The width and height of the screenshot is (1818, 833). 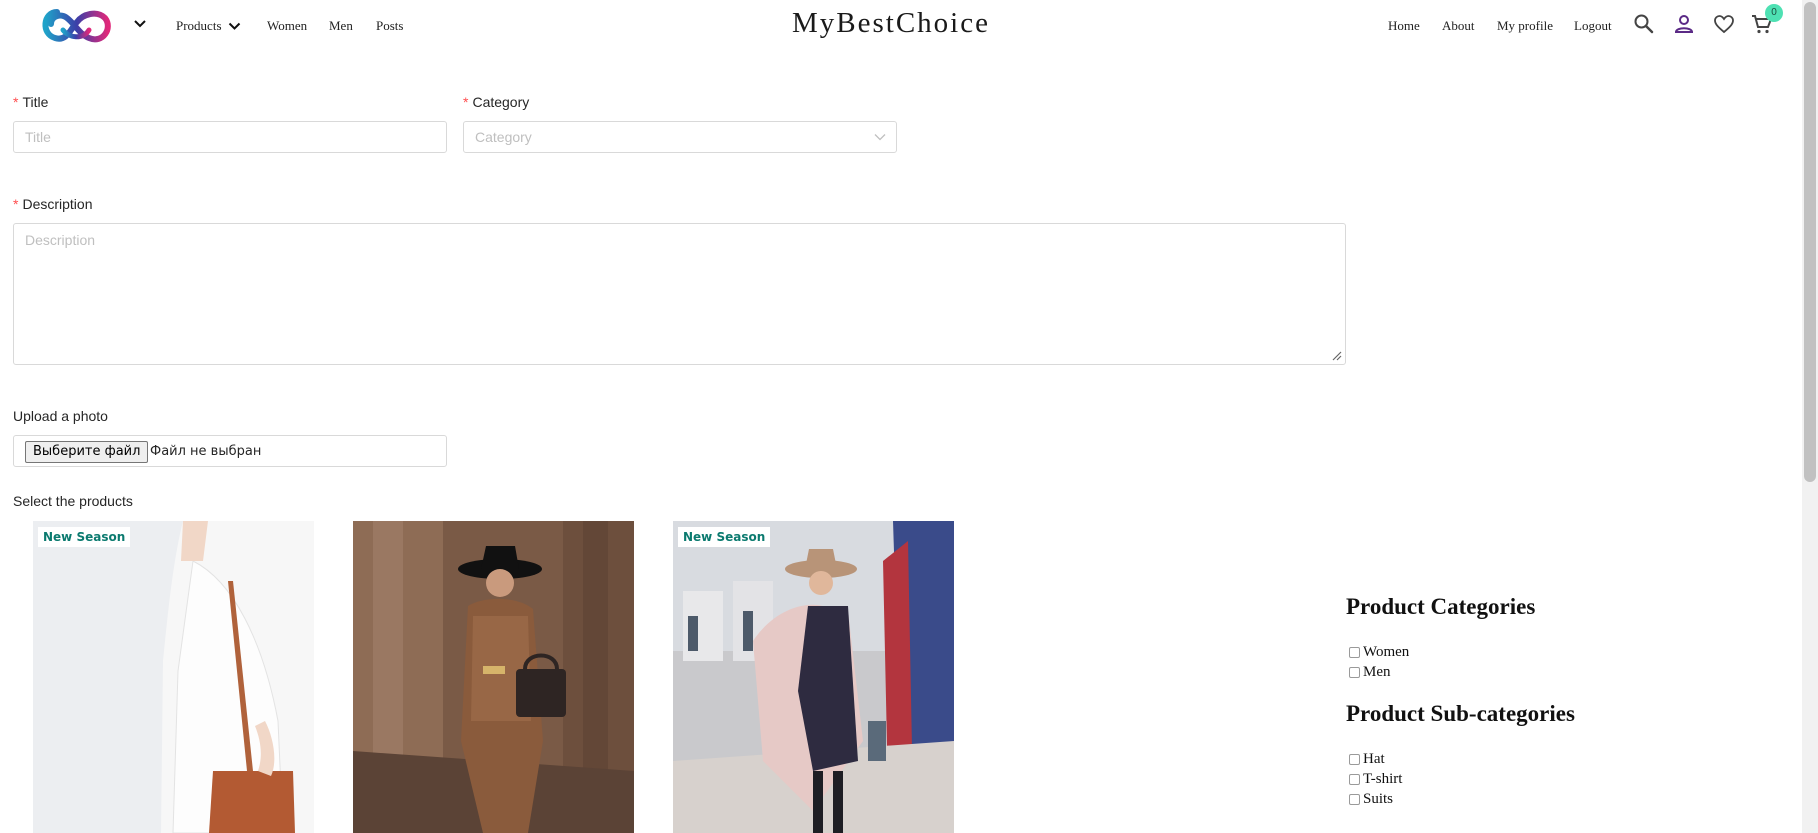 I want to click on subcategory-filter-hat: Hat, so click(x=1367, y=759).